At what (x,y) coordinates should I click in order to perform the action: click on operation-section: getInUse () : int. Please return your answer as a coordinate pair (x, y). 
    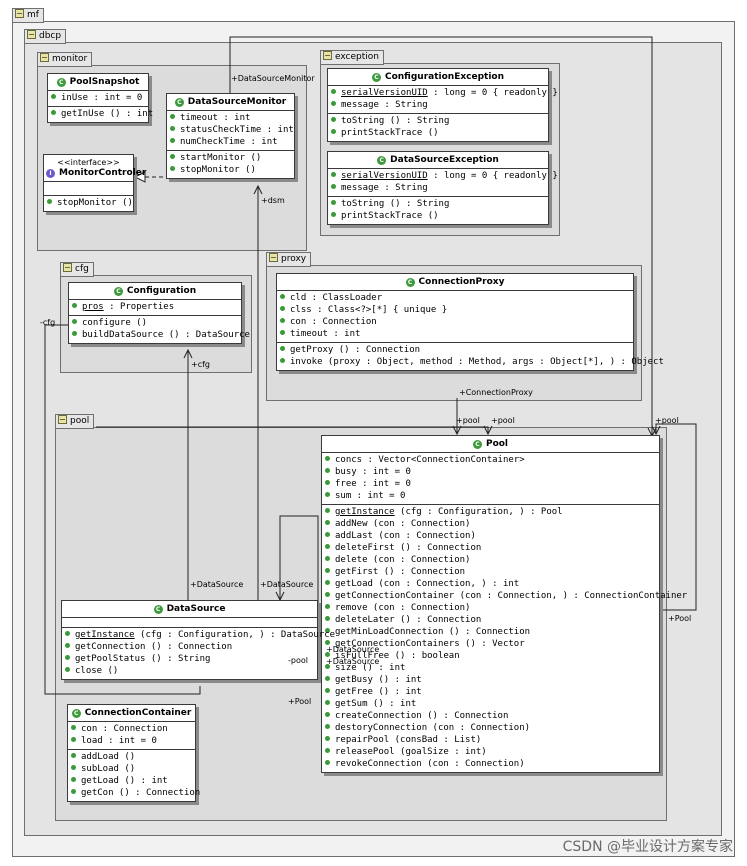
    Looking at the image, I should click on (100, 114).